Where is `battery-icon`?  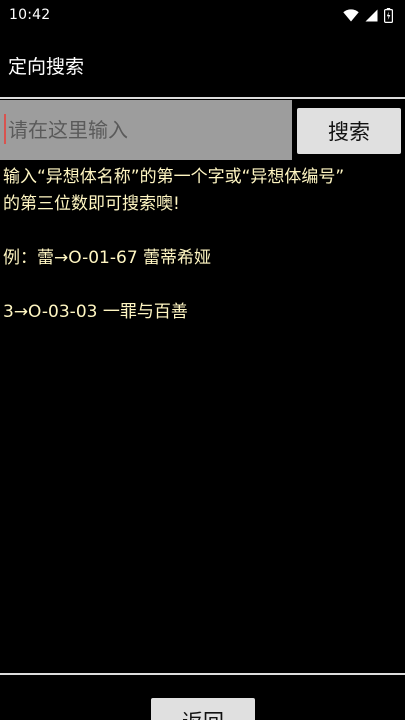 battery-icon is located at coordinates (388, 15).